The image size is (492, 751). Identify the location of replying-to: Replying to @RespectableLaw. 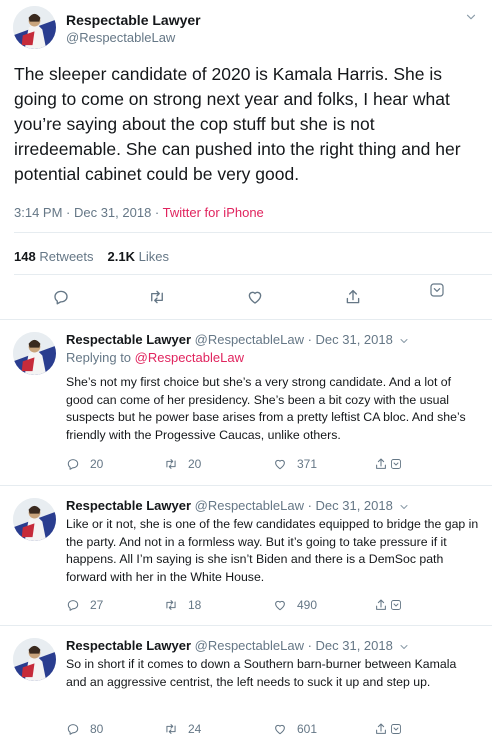
(155, 357).